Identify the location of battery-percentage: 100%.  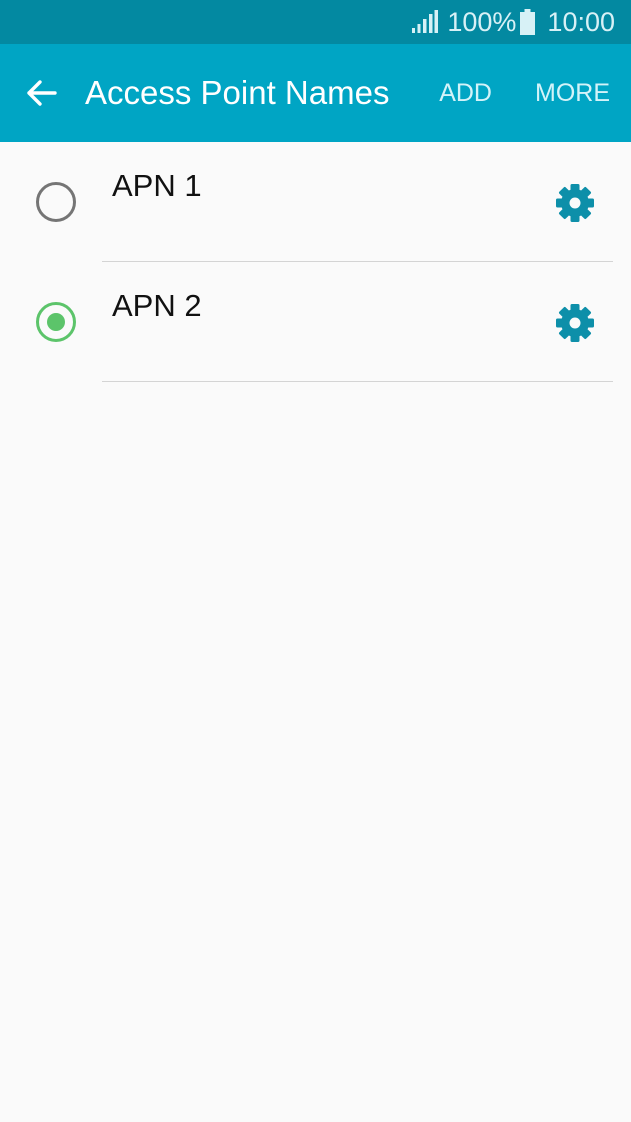
(482, 21).